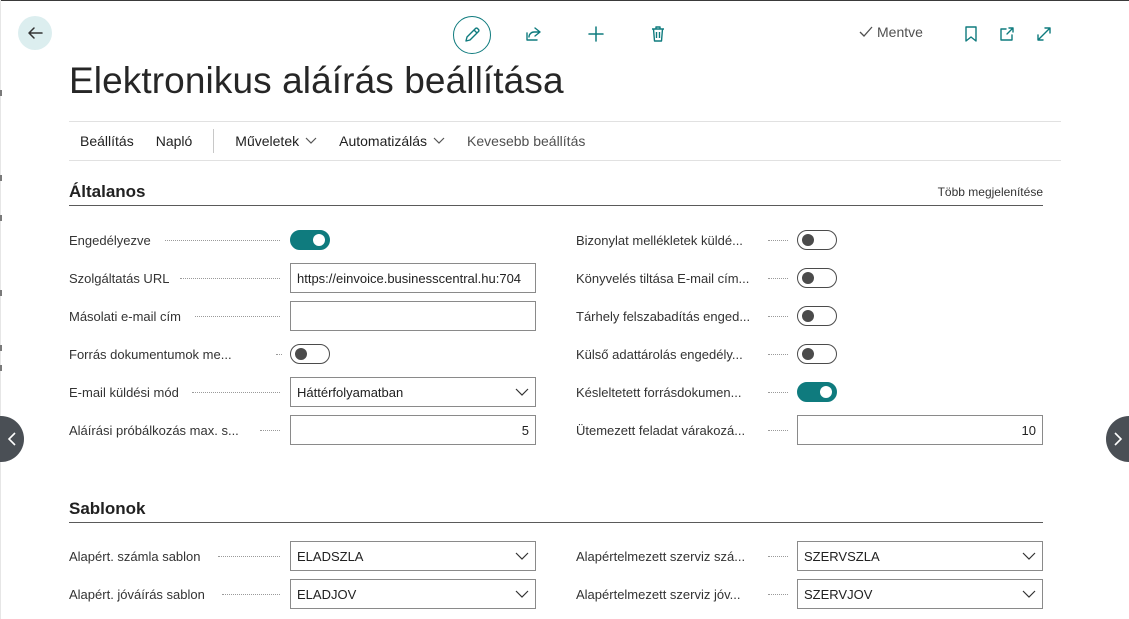 This screenshot has width=1129, height=619. I want to click on expand-button, so click(1044, 34).